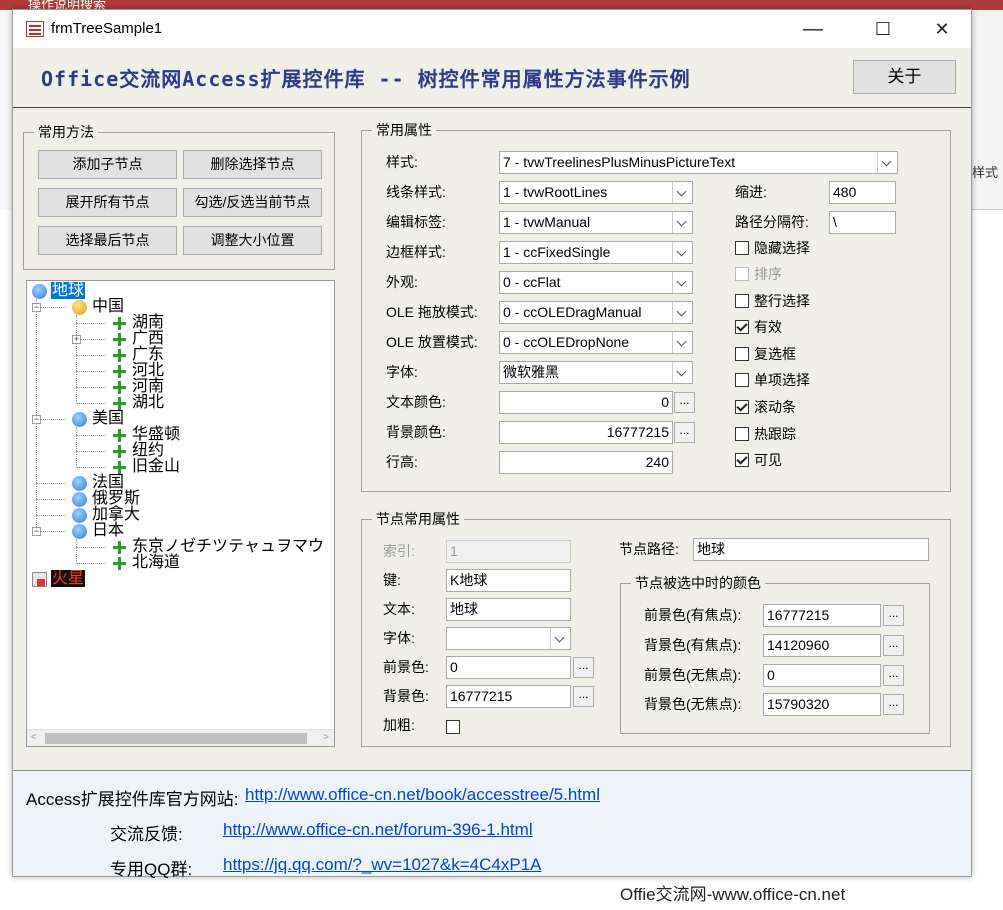 The width and height of the screenshot is (1003, 910). I want to click on scroll-left-icon: <, so click(34, 737).